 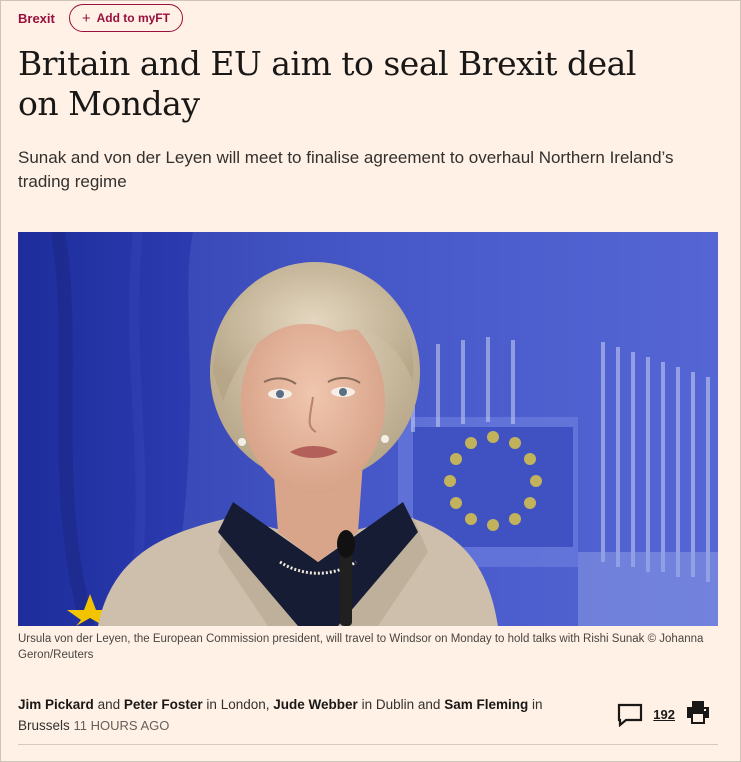 What do you see at coordinates (86, 18) in the screenshot?
I see `plus-icon: +` at bounding box center [86, 18].